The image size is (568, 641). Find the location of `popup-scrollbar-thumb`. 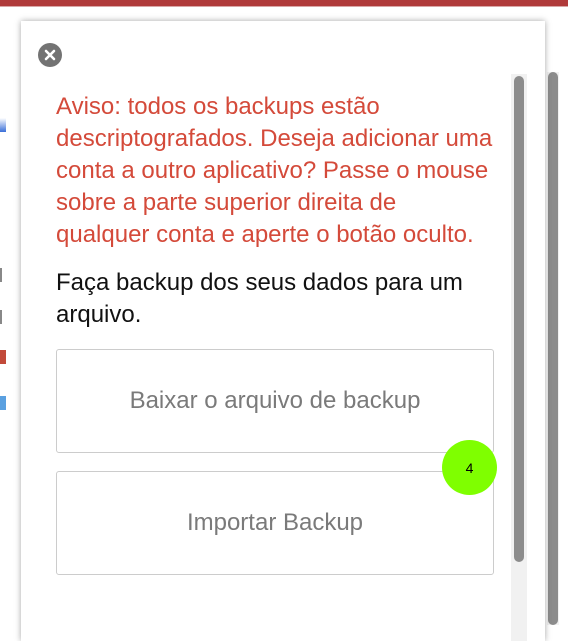

popup-scrollbar-thumb is located at coordinates (519, 319).